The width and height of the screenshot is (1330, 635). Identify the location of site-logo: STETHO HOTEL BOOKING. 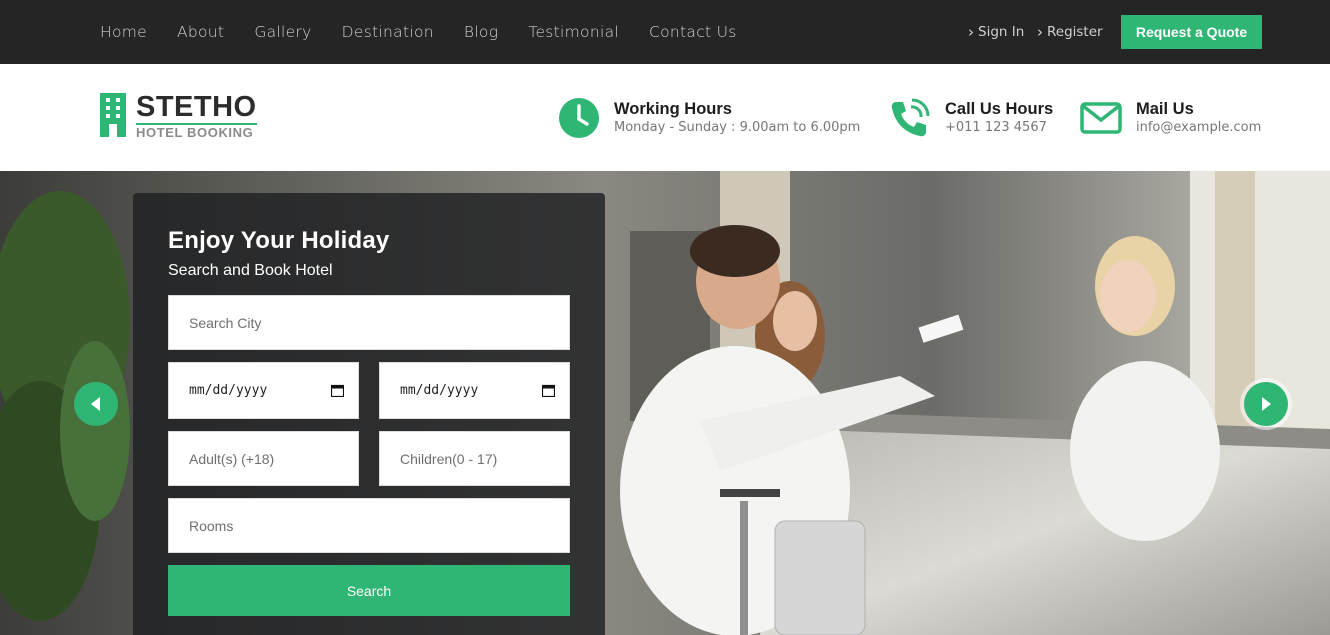
(178, 116).